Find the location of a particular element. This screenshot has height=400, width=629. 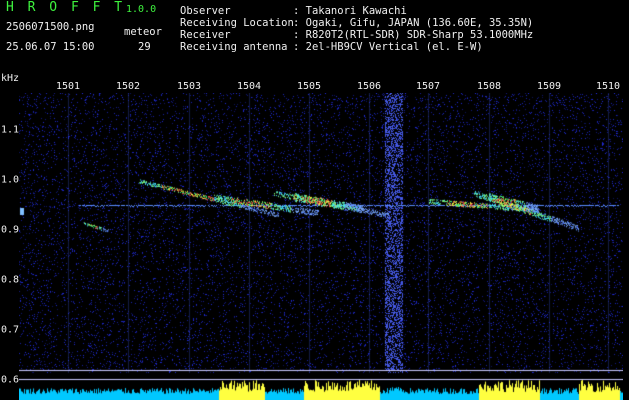

receiver-value: : R820T2(RTL-SDR) SDR-Sharp 53.1000MHz is located at coordinates (413, 35).